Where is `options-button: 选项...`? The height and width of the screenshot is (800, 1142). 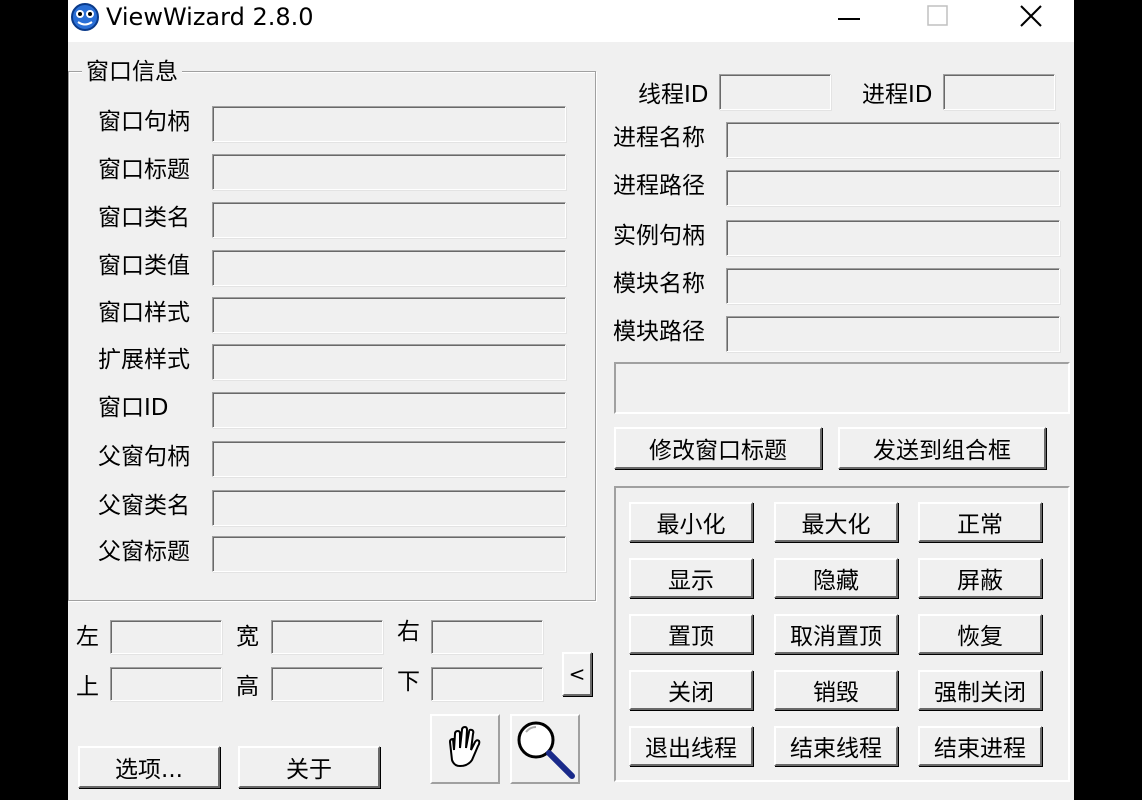
options-button: 选项... is located at coordinates (149, 767).